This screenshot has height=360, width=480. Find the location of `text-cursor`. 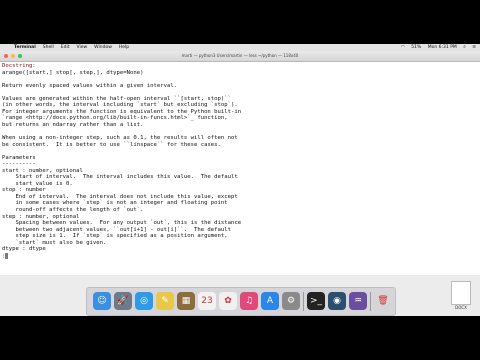

text-cursor is located at coordinates (7, 255).